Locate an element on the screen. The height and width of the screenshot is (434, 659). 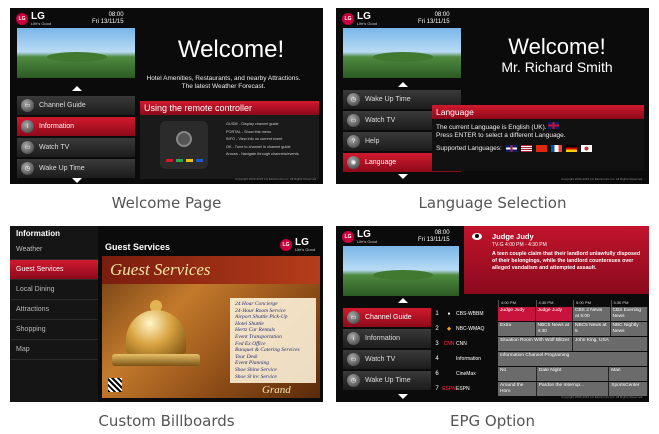
usa-flag-icon is located at coordinates (526, 148).